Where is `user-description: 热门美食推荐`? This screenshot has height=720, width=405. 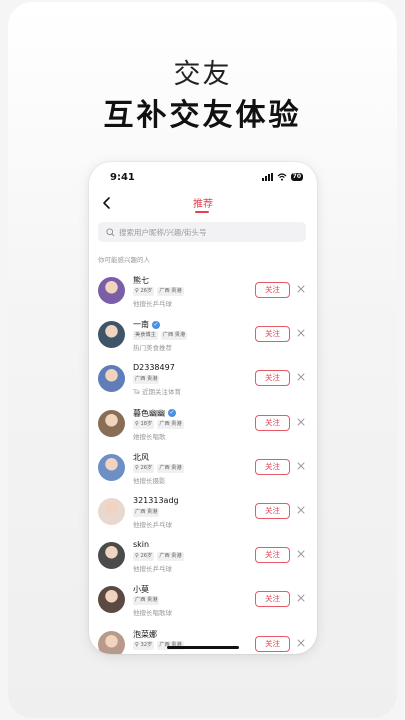 user-description: 热门美食推荐 is located at coordinates (152, 348).